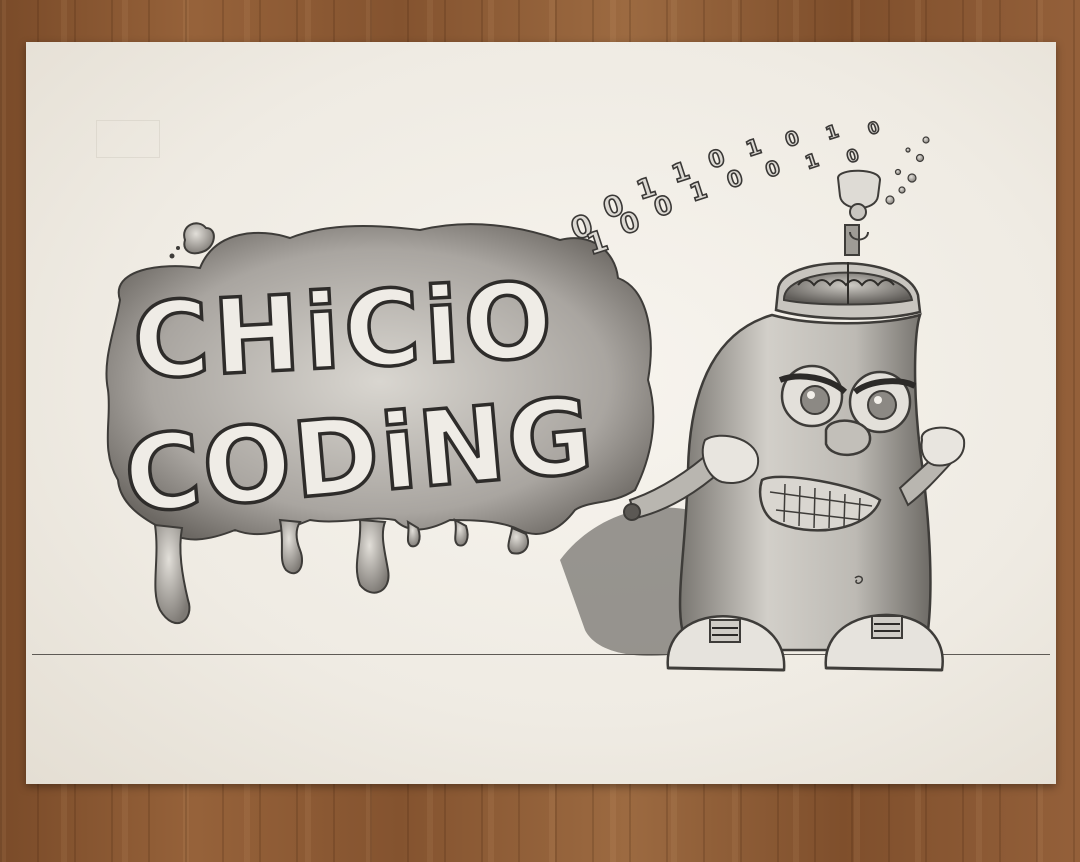 The width and height of the screenshot is (1080, 862). I want to click on spray-nozzle, so click(859, 212).